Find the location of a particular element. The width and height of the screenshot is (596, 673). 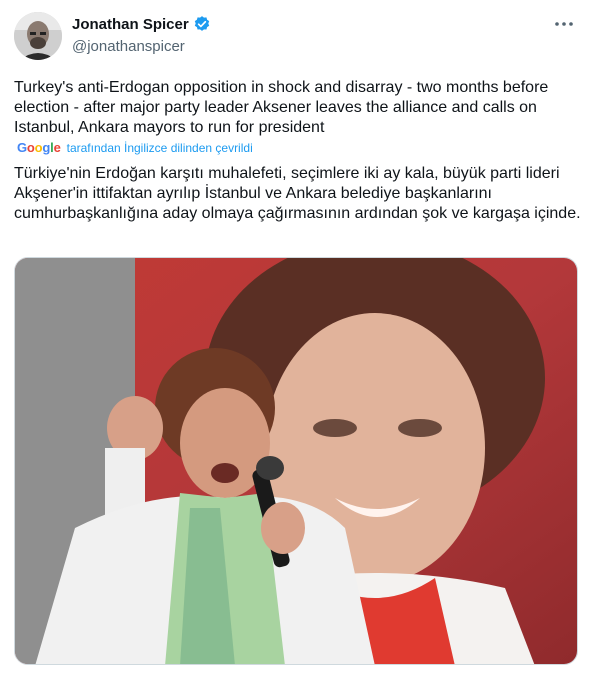

more-options-icon is located at coordinates (564, 24).